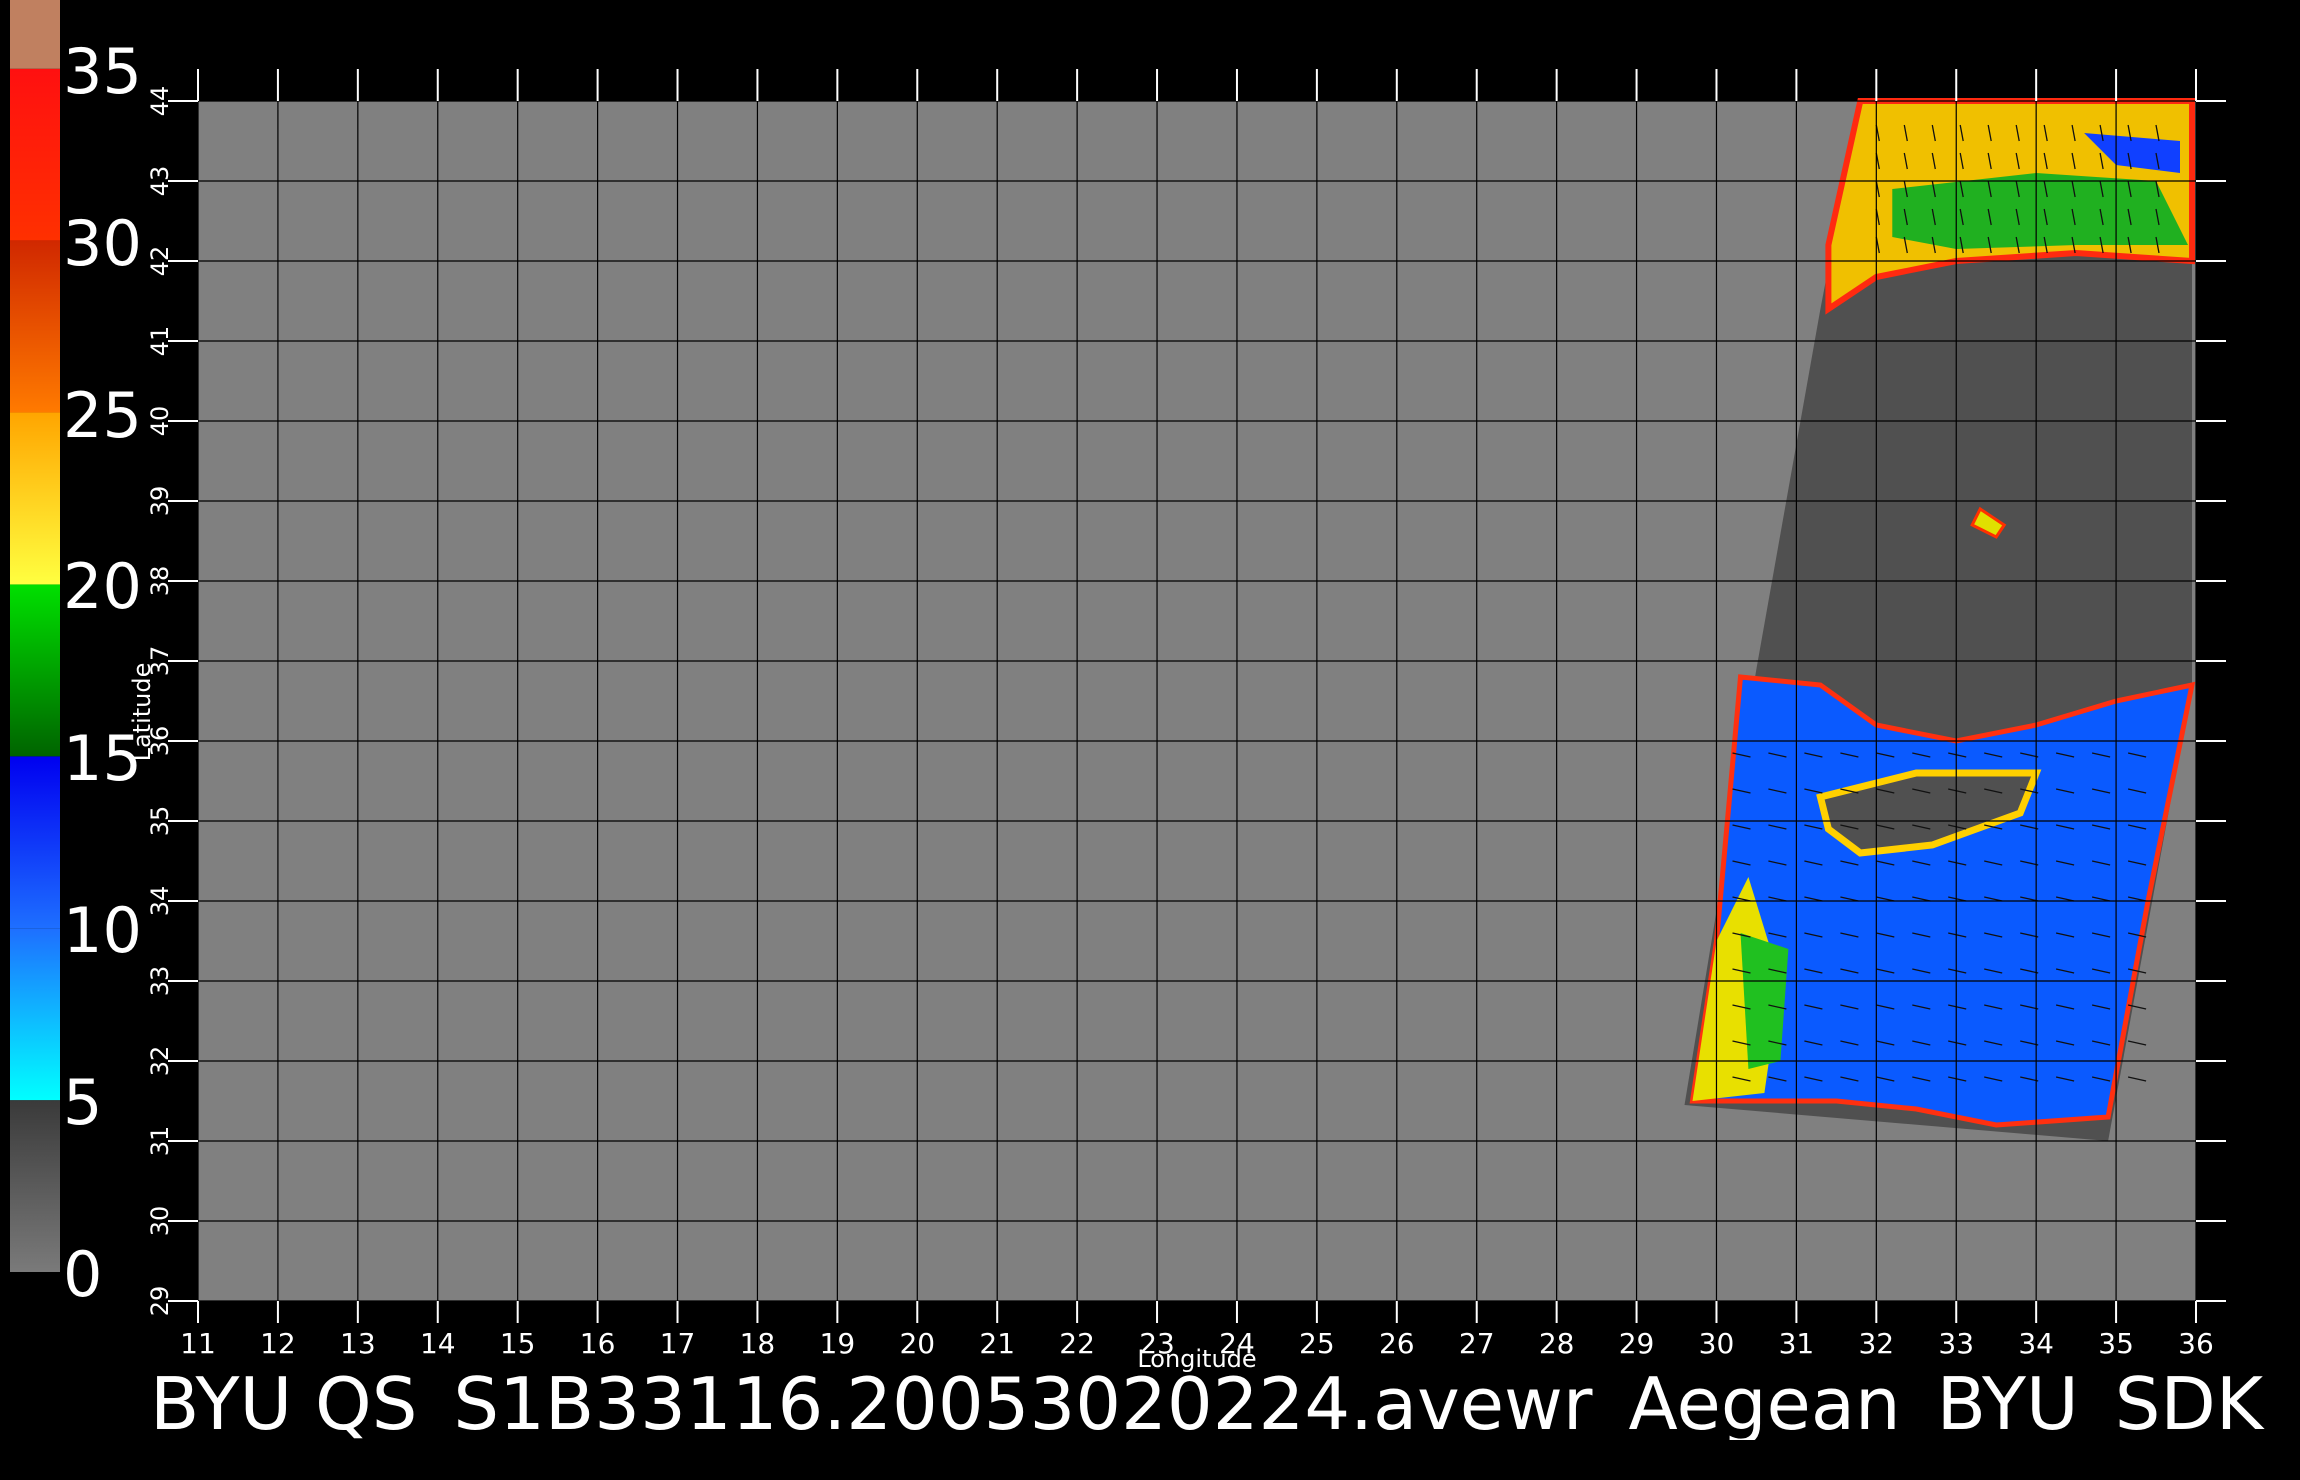  What do you see at coordinates (160, 261) in the screenshot?
I see `y-tick-label: 42` at bounding box center [160, 261].